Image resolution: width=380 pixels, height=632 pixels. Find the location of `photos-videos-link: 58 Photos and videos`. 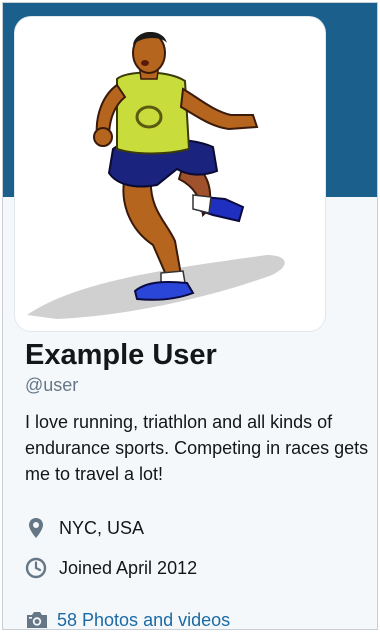

photos-videos-link: 58 Photos and videos is located at coordinates (127, 619).